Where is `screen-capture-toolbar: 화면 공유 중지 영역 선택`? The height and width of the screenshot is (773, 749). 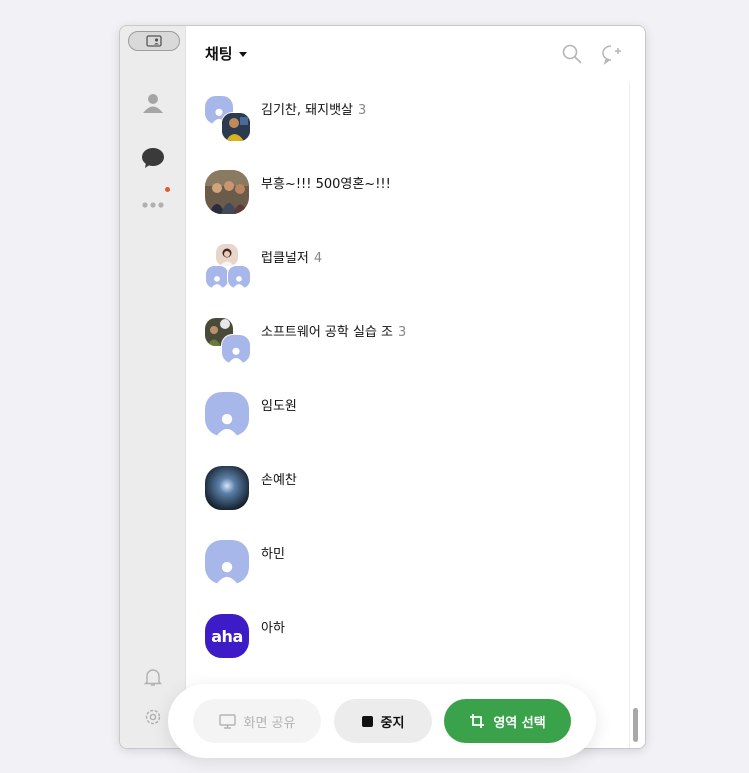 screen-capture-toolbar: 화면 공유 중지 영역 선택 is located at coordinates (382, 721).